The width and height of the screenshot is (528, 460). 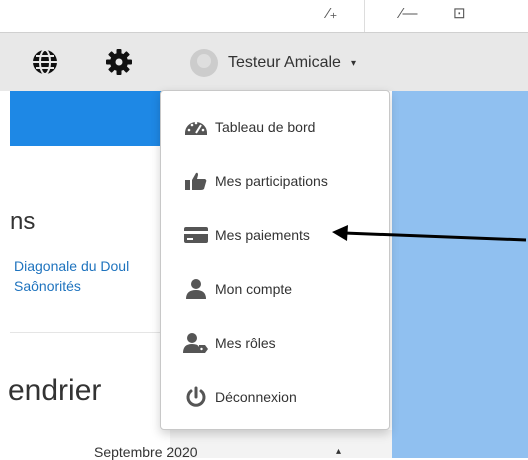 I want to click on section-heading: ns, so click(x=23, y=221).